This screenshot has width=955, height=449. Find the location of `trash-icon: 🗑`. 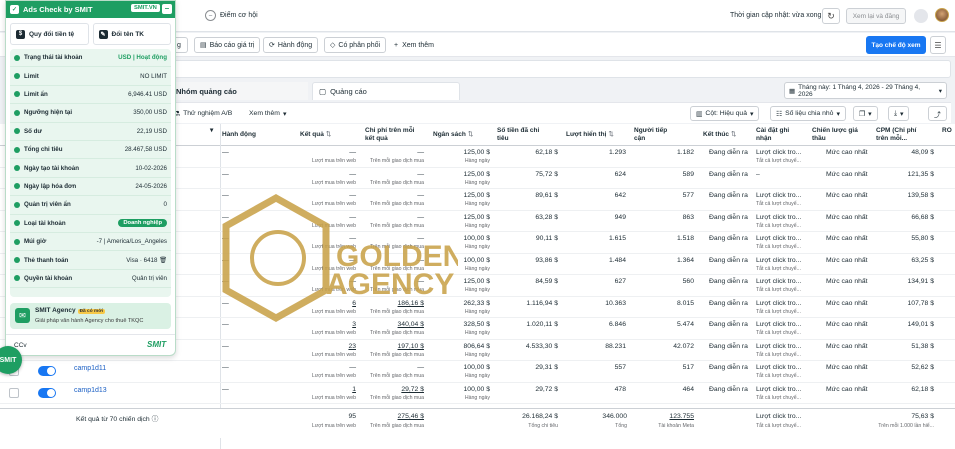

trash-icon: 🗑 is located at coordinates (163, 260).